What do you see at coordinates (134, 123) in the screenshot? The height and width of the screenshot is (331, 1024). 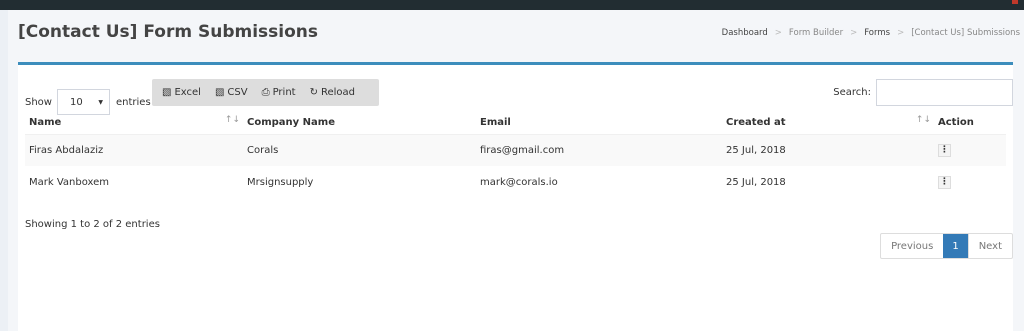 I see `column-header-name: Name ↑↓` at bounding box center [134, 123].